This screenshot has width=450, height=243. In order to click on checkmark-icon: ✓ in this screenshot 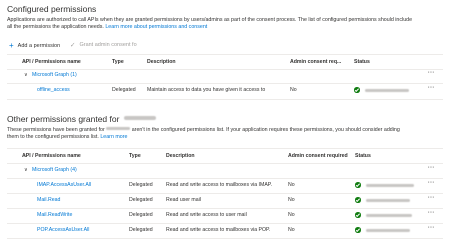, I will do `click(73, 45)`.